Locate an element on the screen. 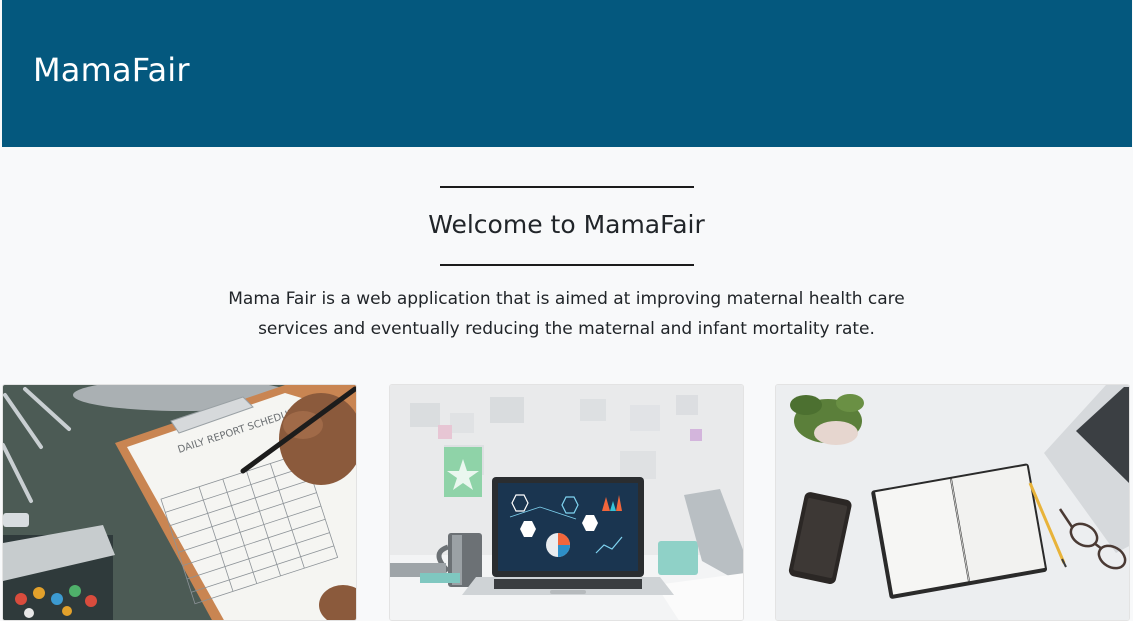 The width and height of the screenshot is (1133, 621). notebook-phone-desk-photo is located at coordinates (952, 502).